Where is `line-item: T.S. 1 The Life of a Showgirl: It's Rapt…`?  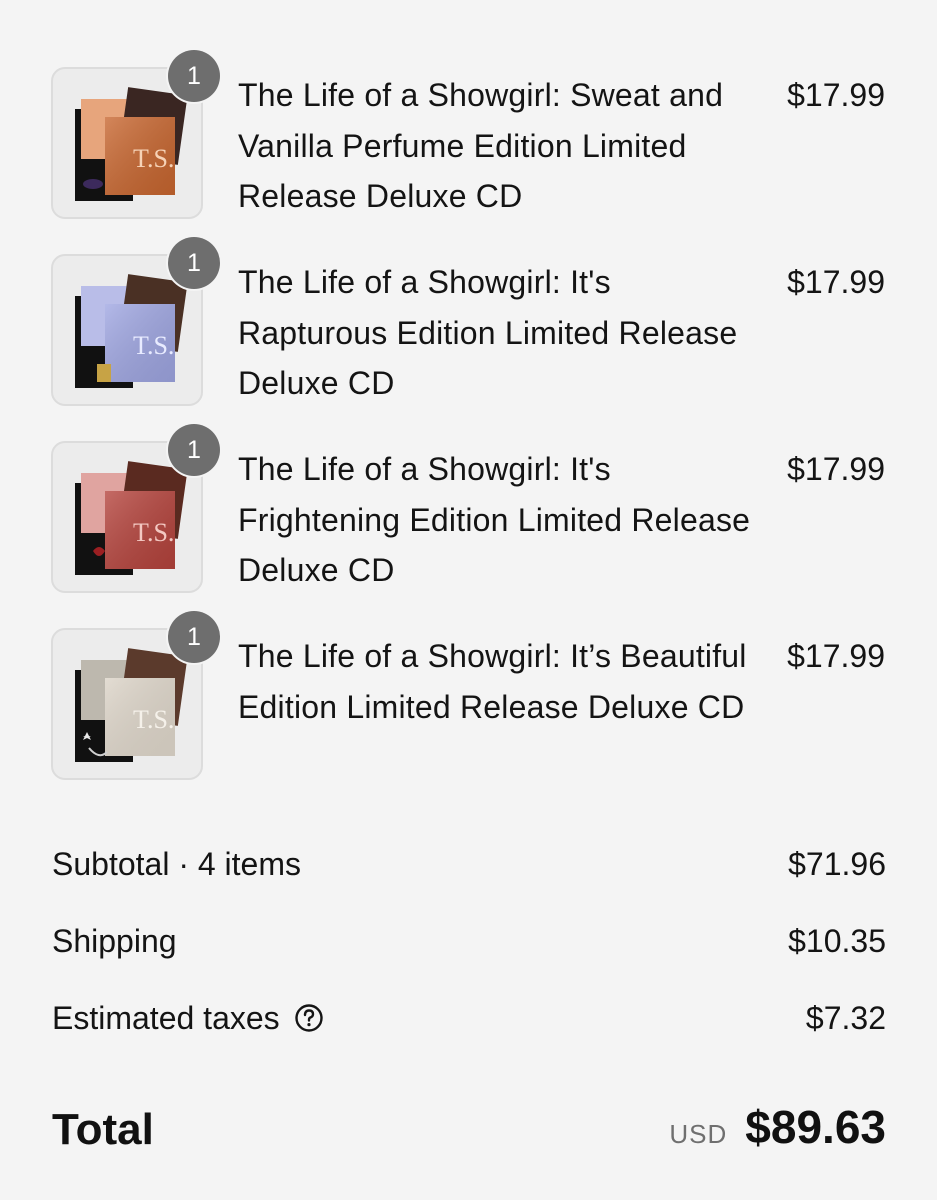
line-item: T.S. 1 The Life of a Showgirl: It's Rapt… is located at coordinates (468, 321).